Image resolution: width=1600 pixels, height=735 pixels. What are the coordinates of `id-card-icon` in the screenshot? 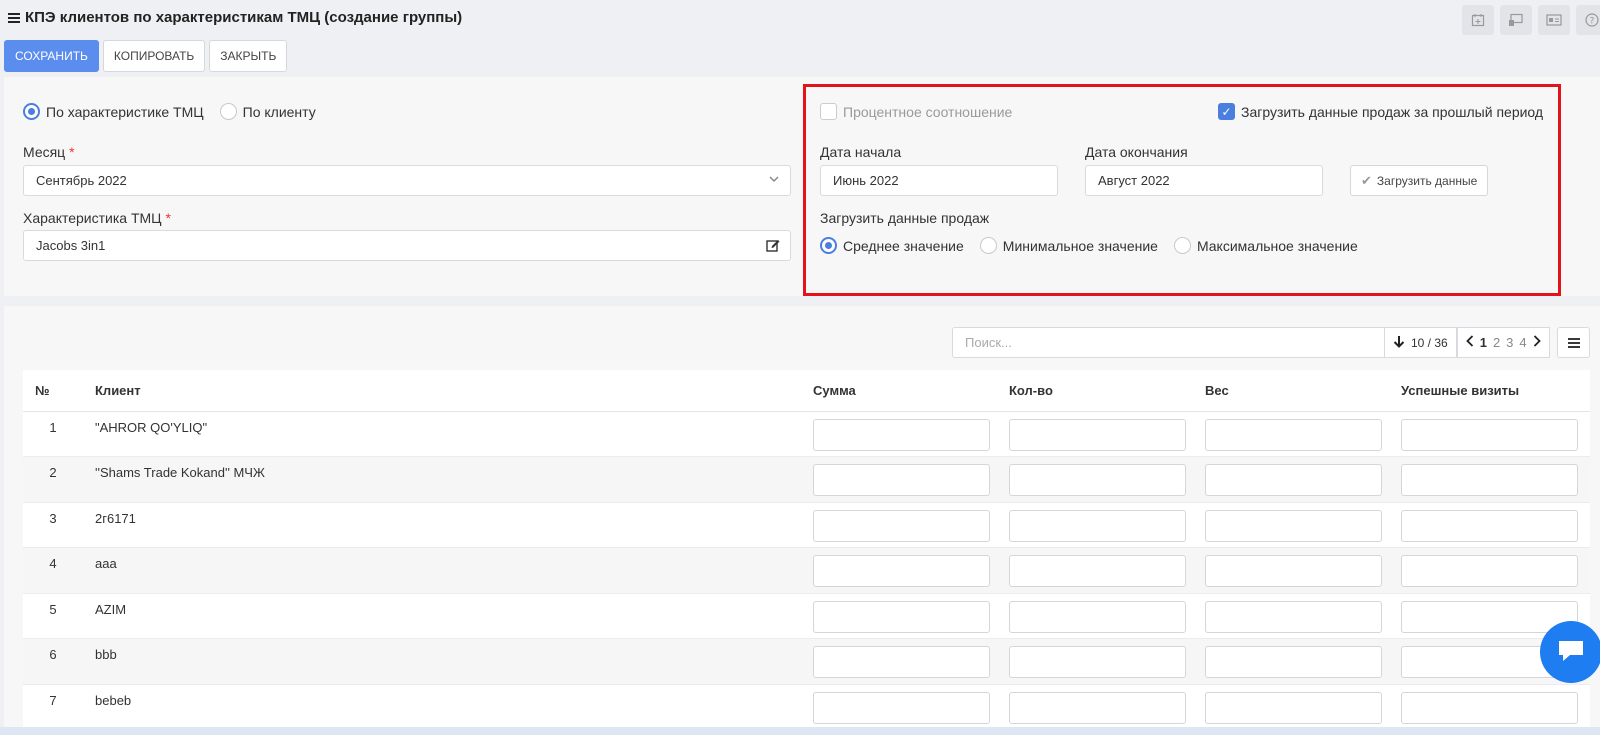 It's located at (1554, 20).